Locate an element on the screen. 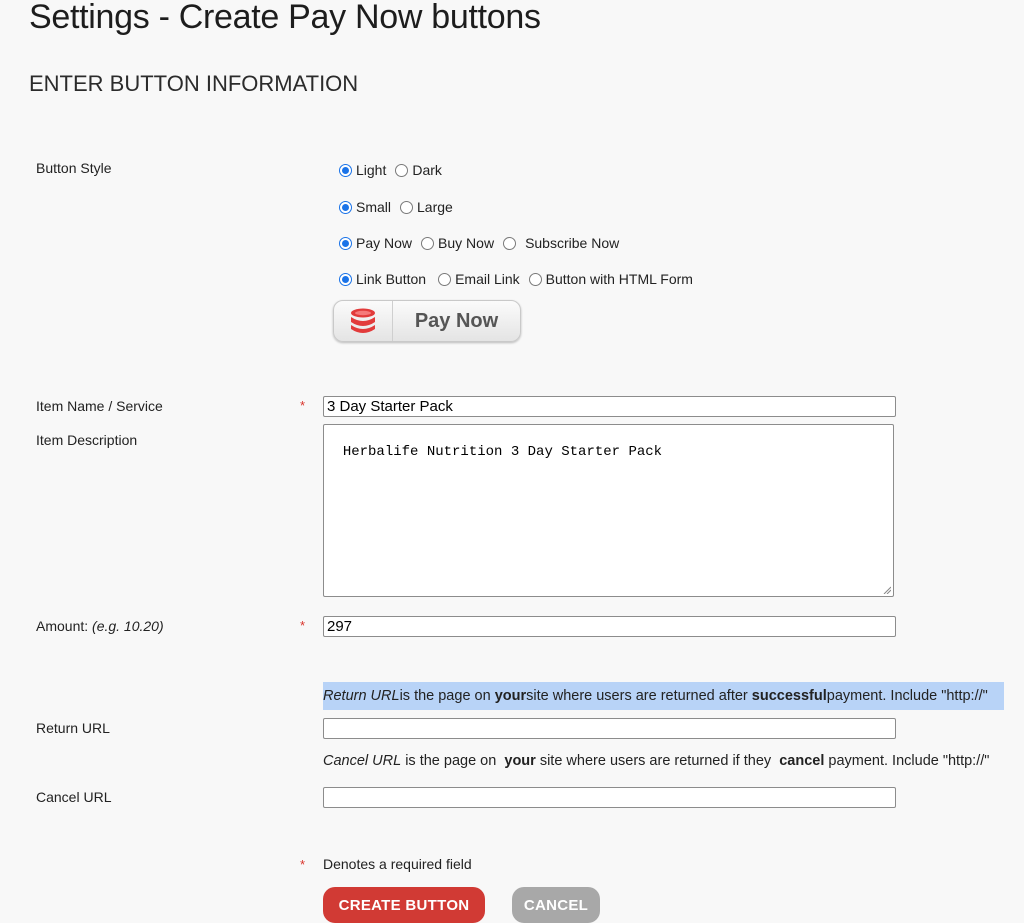 Image resolution: width=1024 pixels, height=923 pixels. radio-label-light: Light is located at coordinates (371, 170).